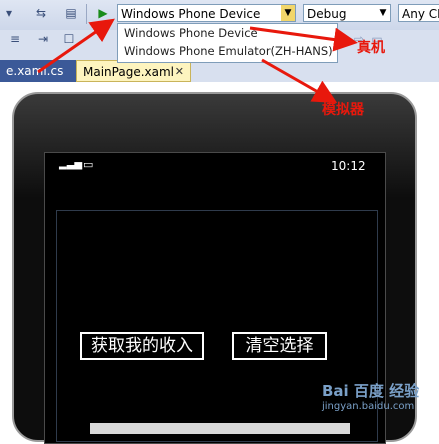  Describe the element at coordinates (371, 391) in the screenshot. I see `watermark-logo: Bai 百度 经验` at that location.